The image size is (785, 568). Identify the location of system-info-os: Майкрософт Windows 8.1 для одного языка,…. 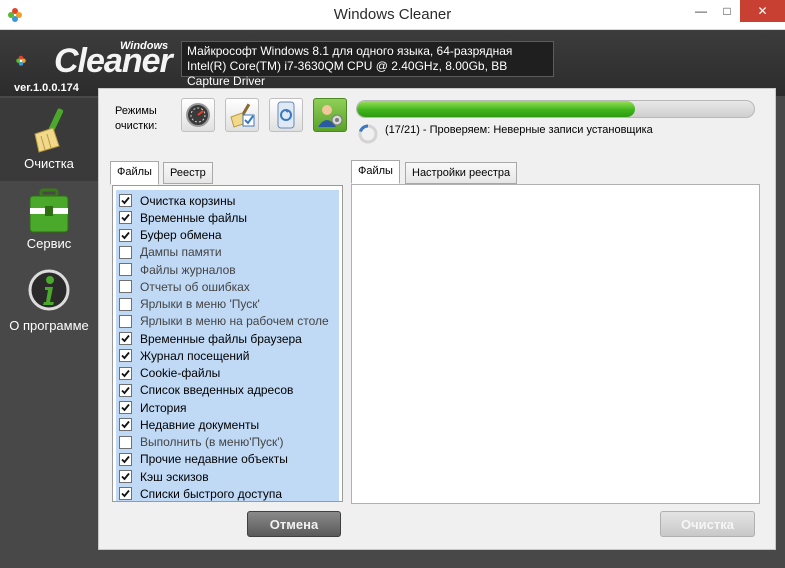
(350, 51).